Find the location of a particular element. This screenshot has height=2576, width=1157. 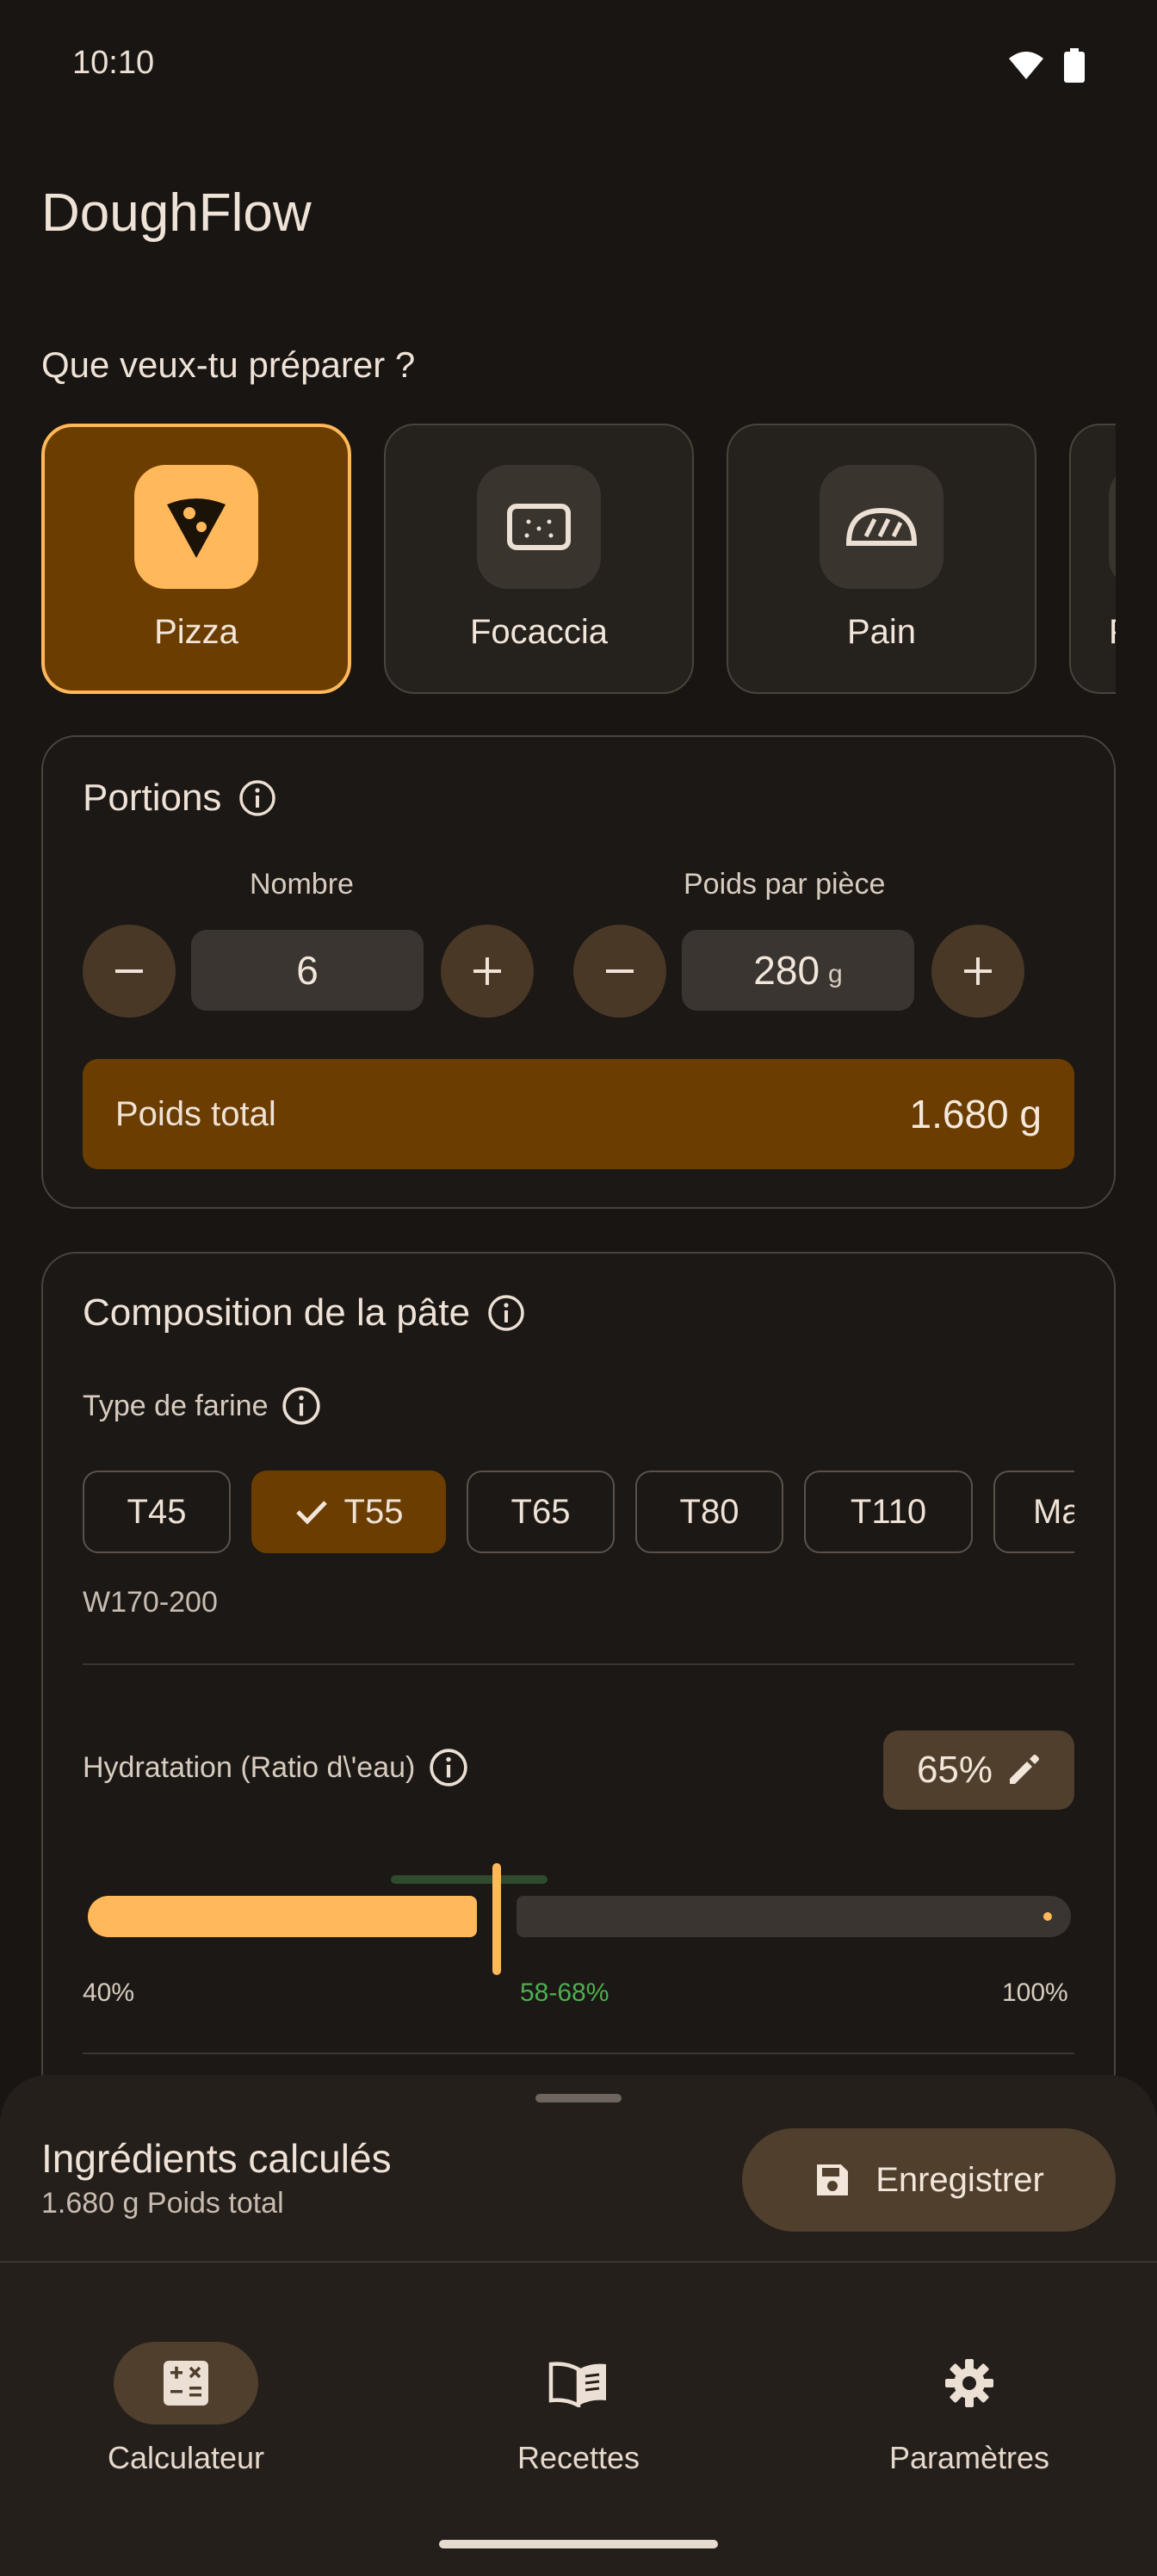

hydration-value-button: 65% is located at coordinates (979, 1771).